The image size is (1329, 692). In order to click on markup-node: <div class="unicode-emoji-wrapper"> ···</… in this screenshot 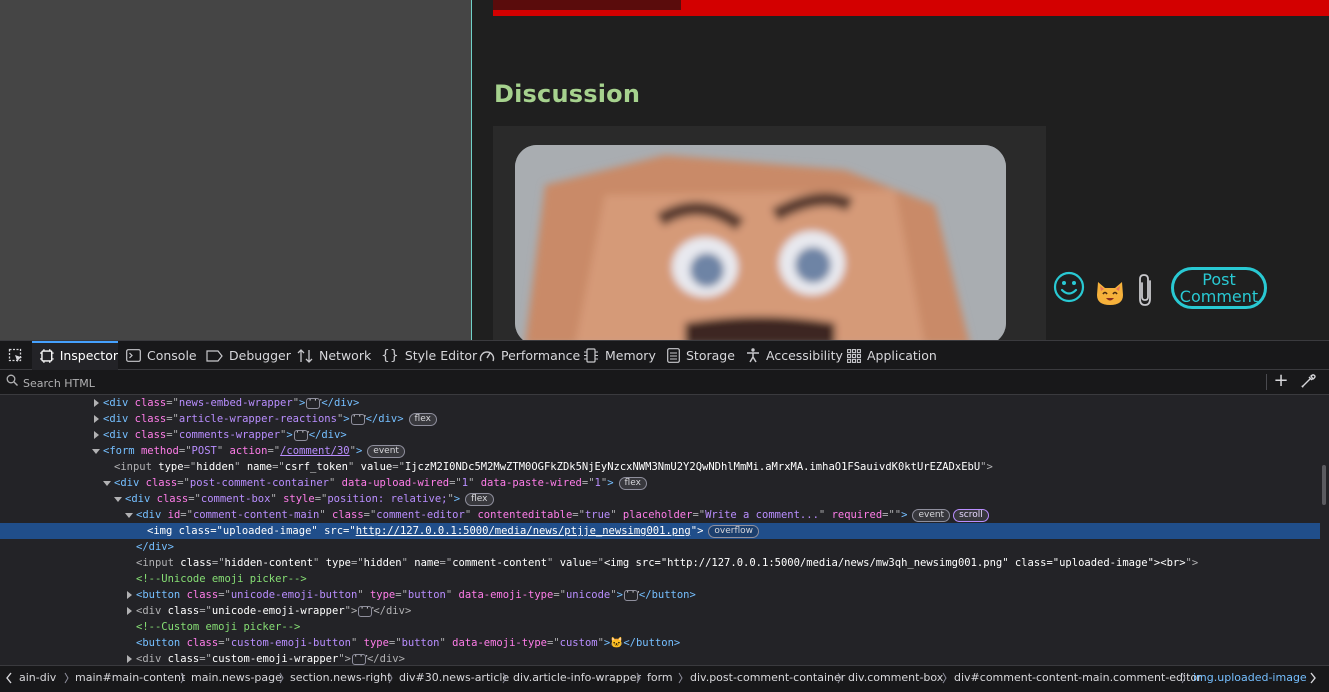, I will do `click(660, 611)`.